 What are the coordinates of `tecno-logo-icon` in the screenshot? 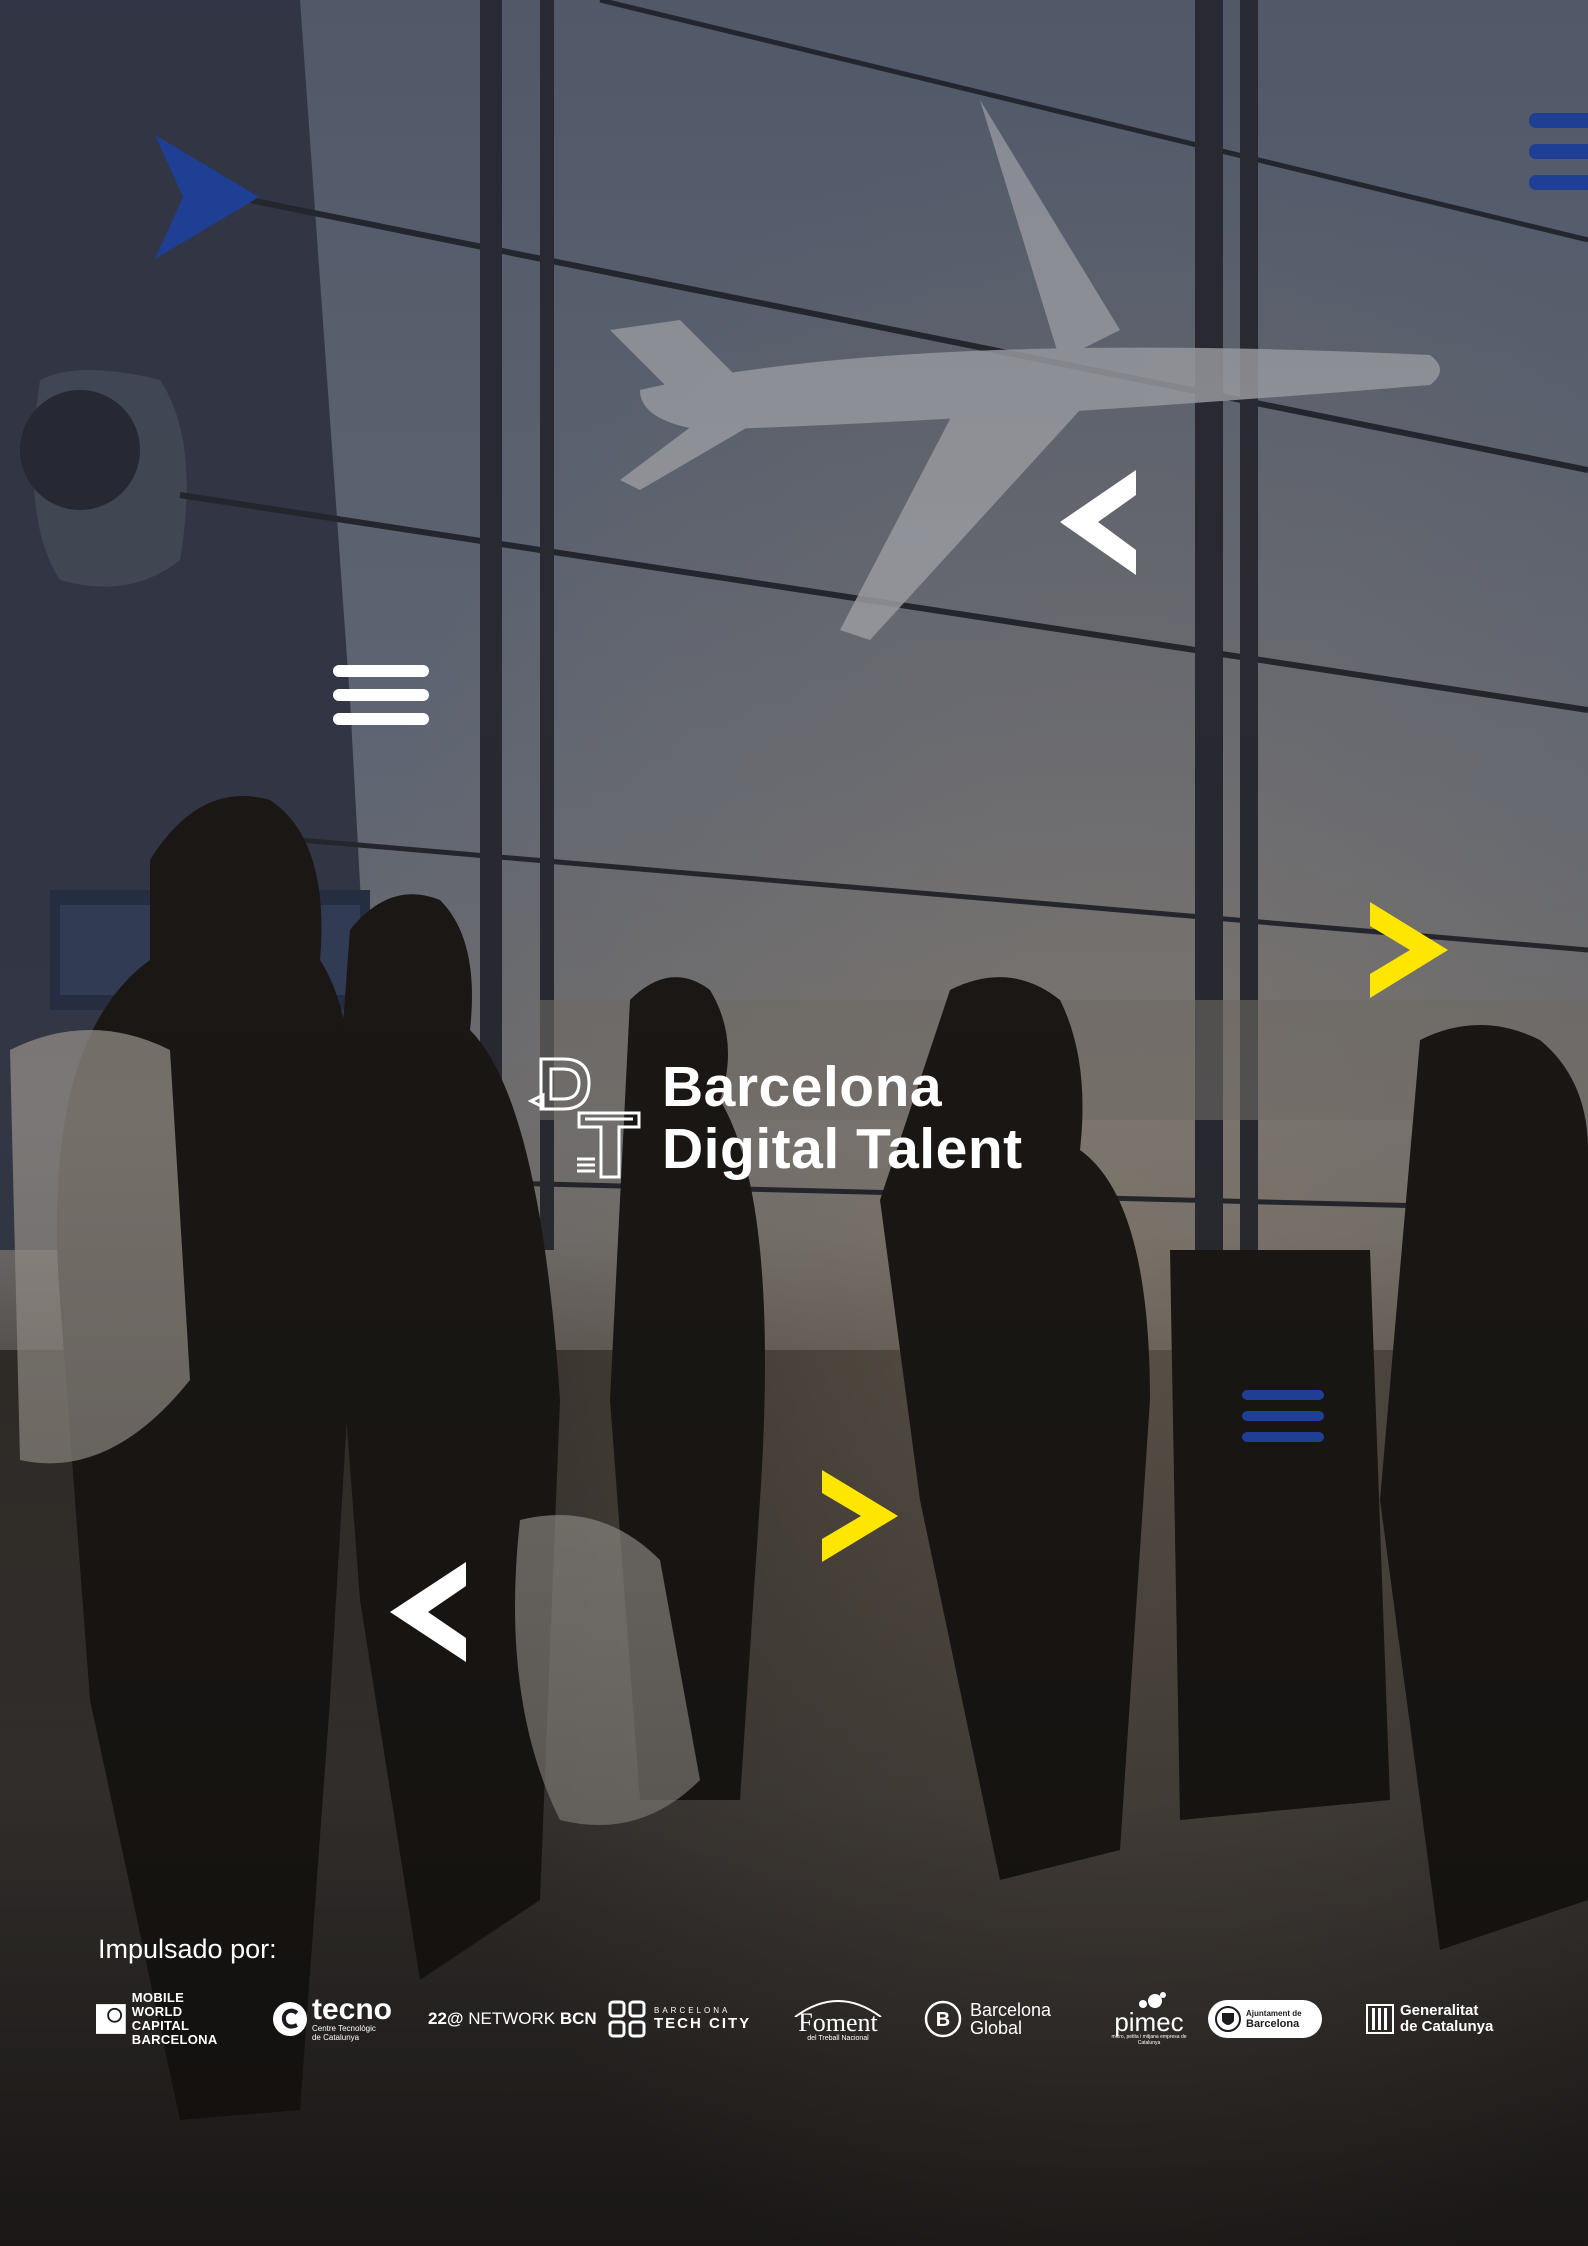 It's located at (289, 2019).